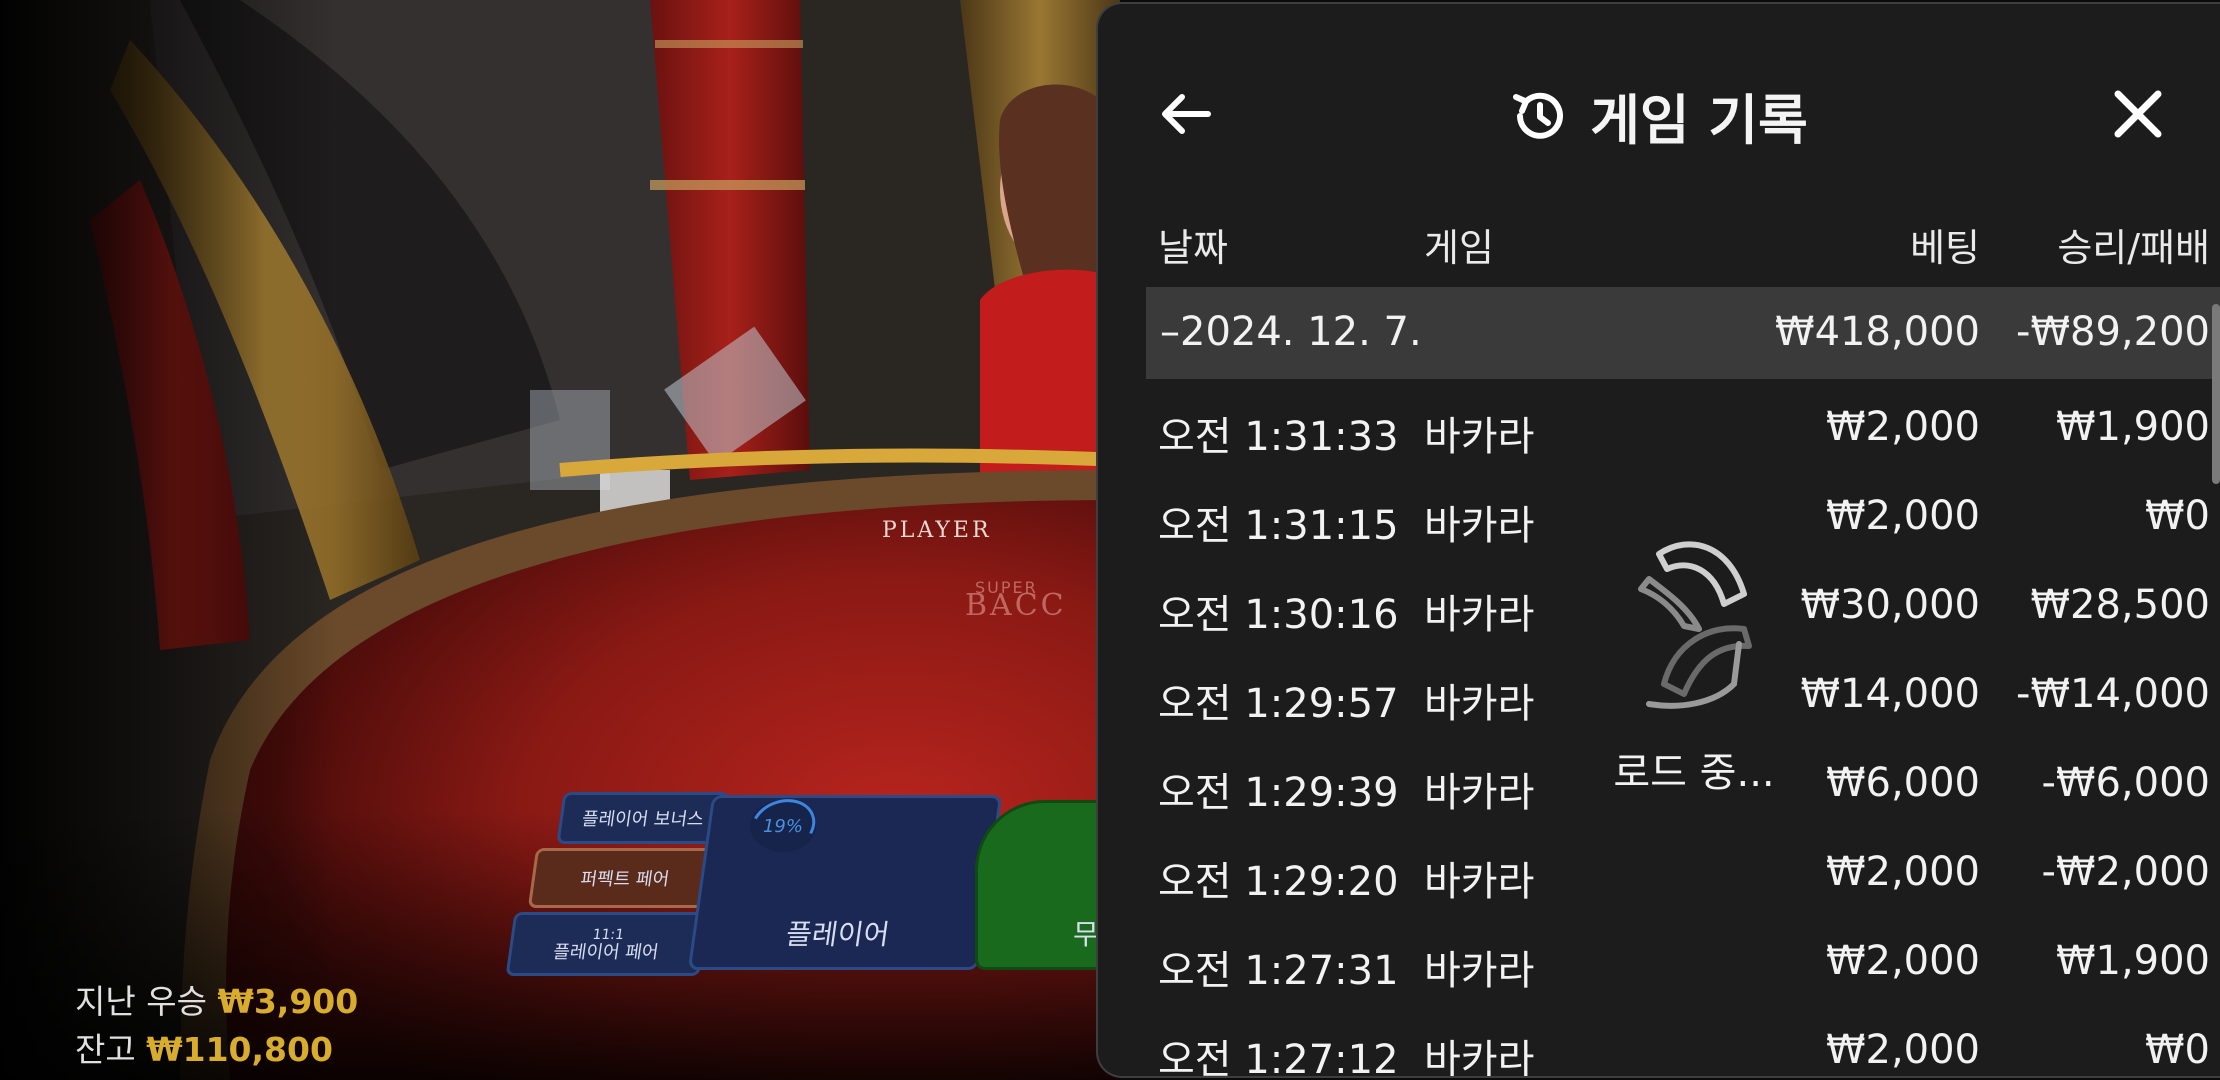 This screenshot has width=2220, height=1080. Describe the element at coordinates (1016, 605) in the screenshot. I see `table-logo: BACC` at that location.